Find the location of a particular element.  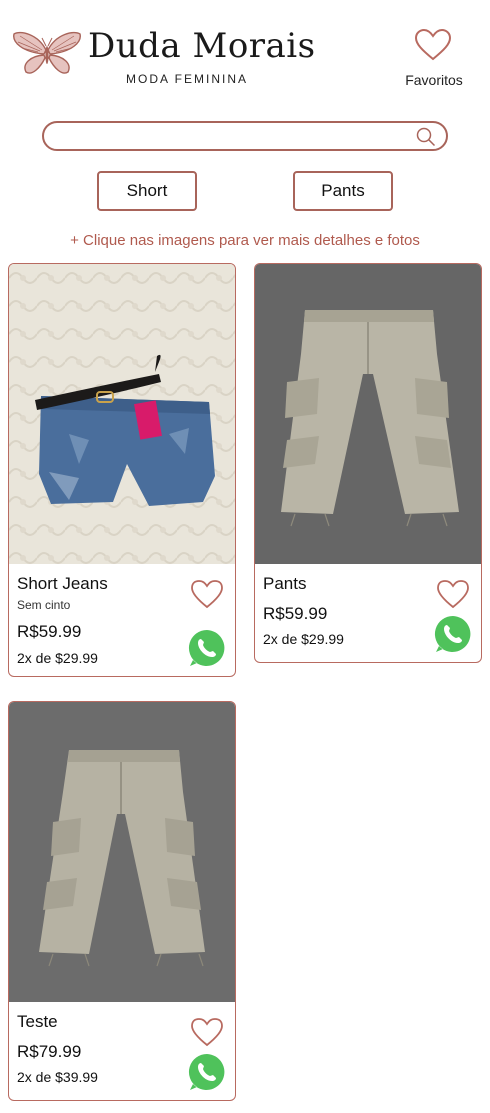

product-name: Teste is located at coordinates (37, 1021).